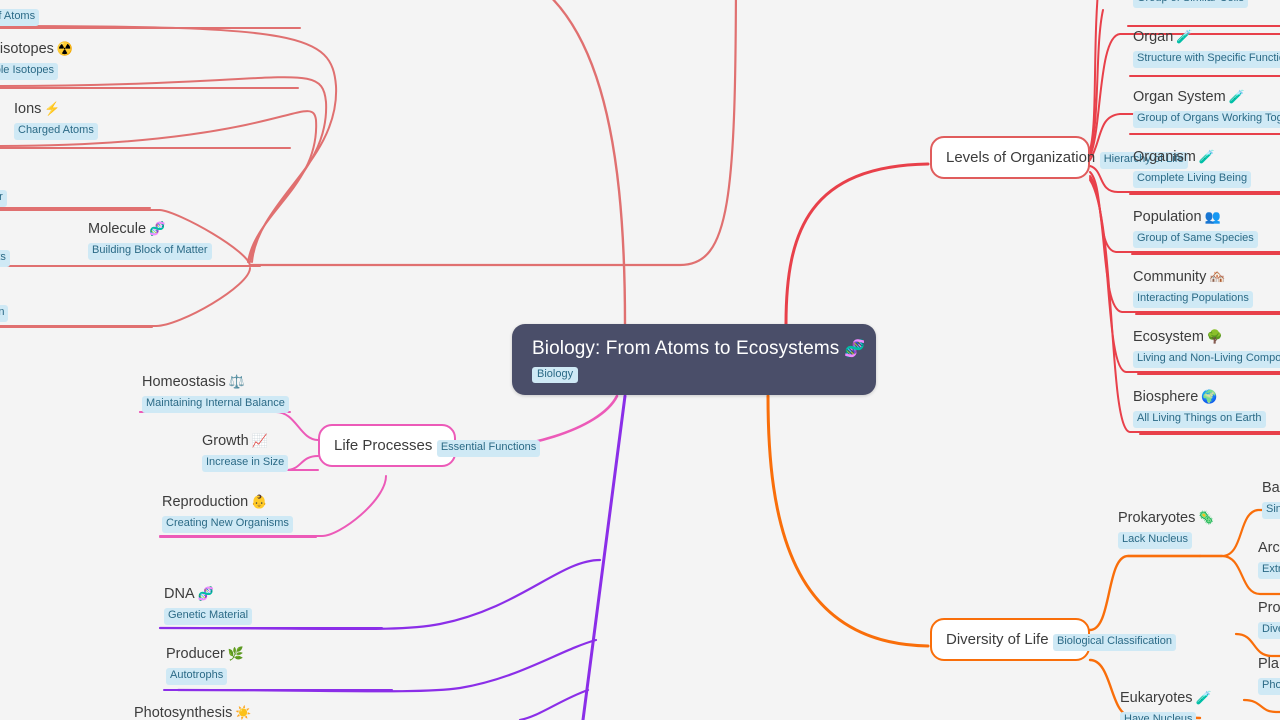 The image size is (1280, 720). Describe the element at coordinates (205, 666) in the screenshot. I see `leaf-producer: Producer 🌿 Autotrophs` at that location.